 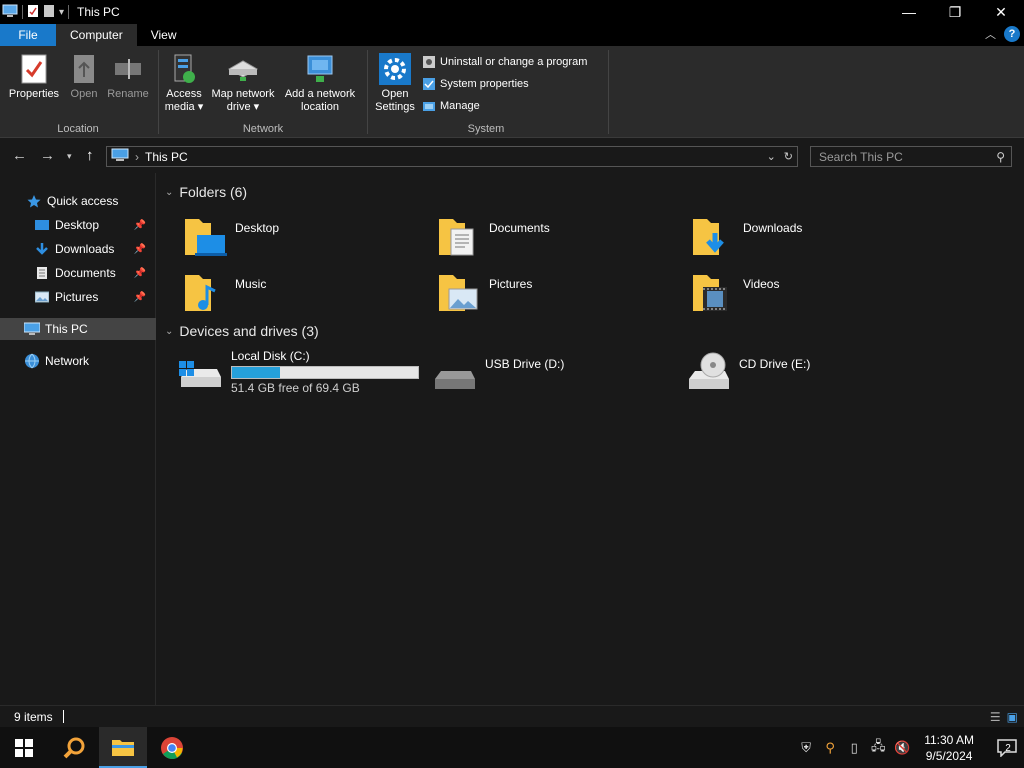 I want to click on network-status-icon: 🖧, so click(x=878, y=748).